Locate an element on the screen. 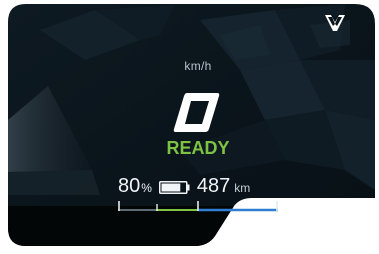  battery-range-row: 80 % 487 km is located at coordinates (184, 187).